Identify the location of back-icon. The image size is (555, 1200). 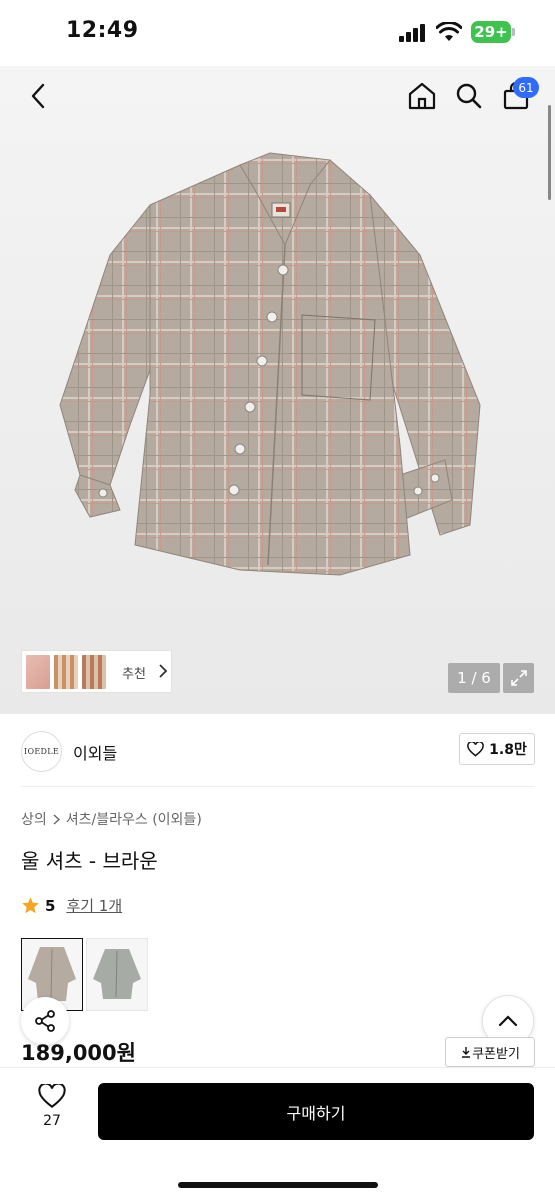
(38, 96).